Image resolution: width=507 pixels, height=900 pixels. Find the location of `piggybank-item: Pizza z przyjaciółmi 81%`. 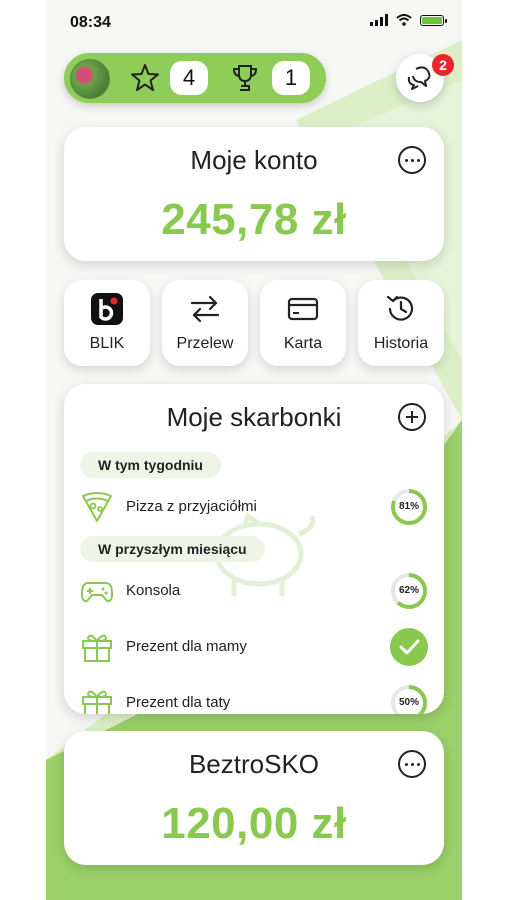

piggybank-item: Pizza z przyjaciółmi 81% is located at coordinates (254, 506).